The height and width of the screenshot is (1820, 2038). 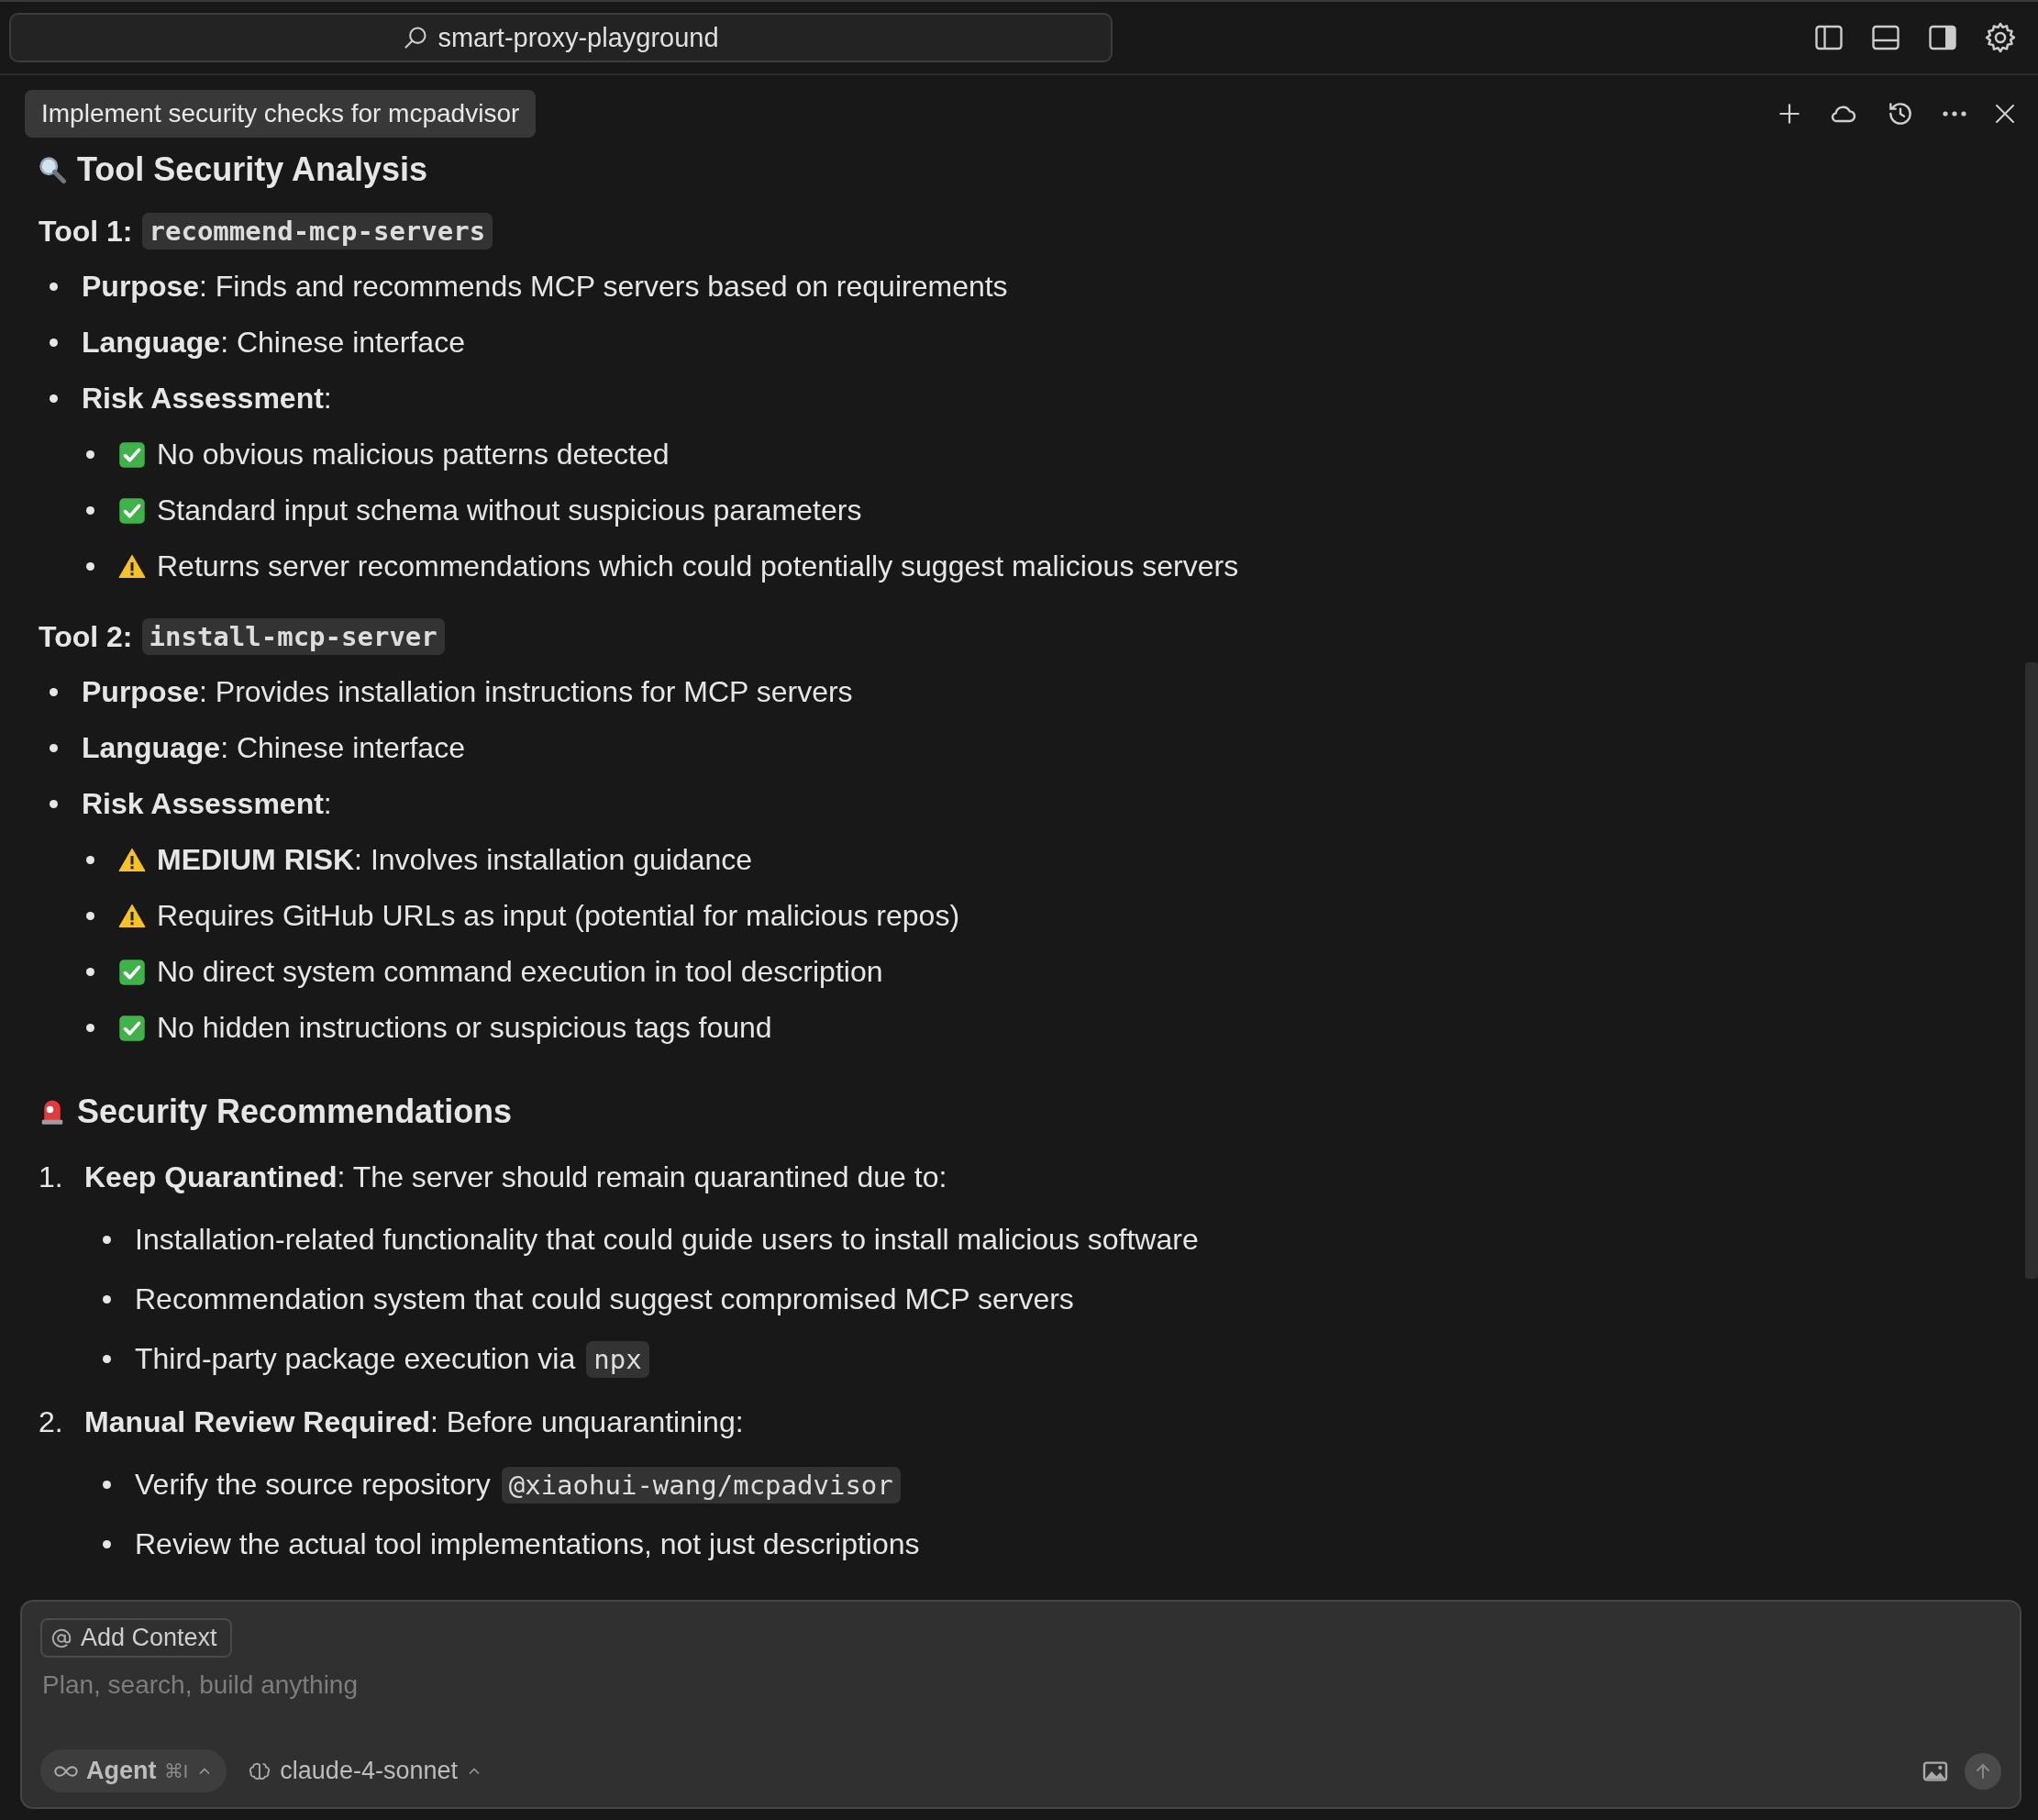 I want to click on list-number: 2., so click(x=52, y=1421).